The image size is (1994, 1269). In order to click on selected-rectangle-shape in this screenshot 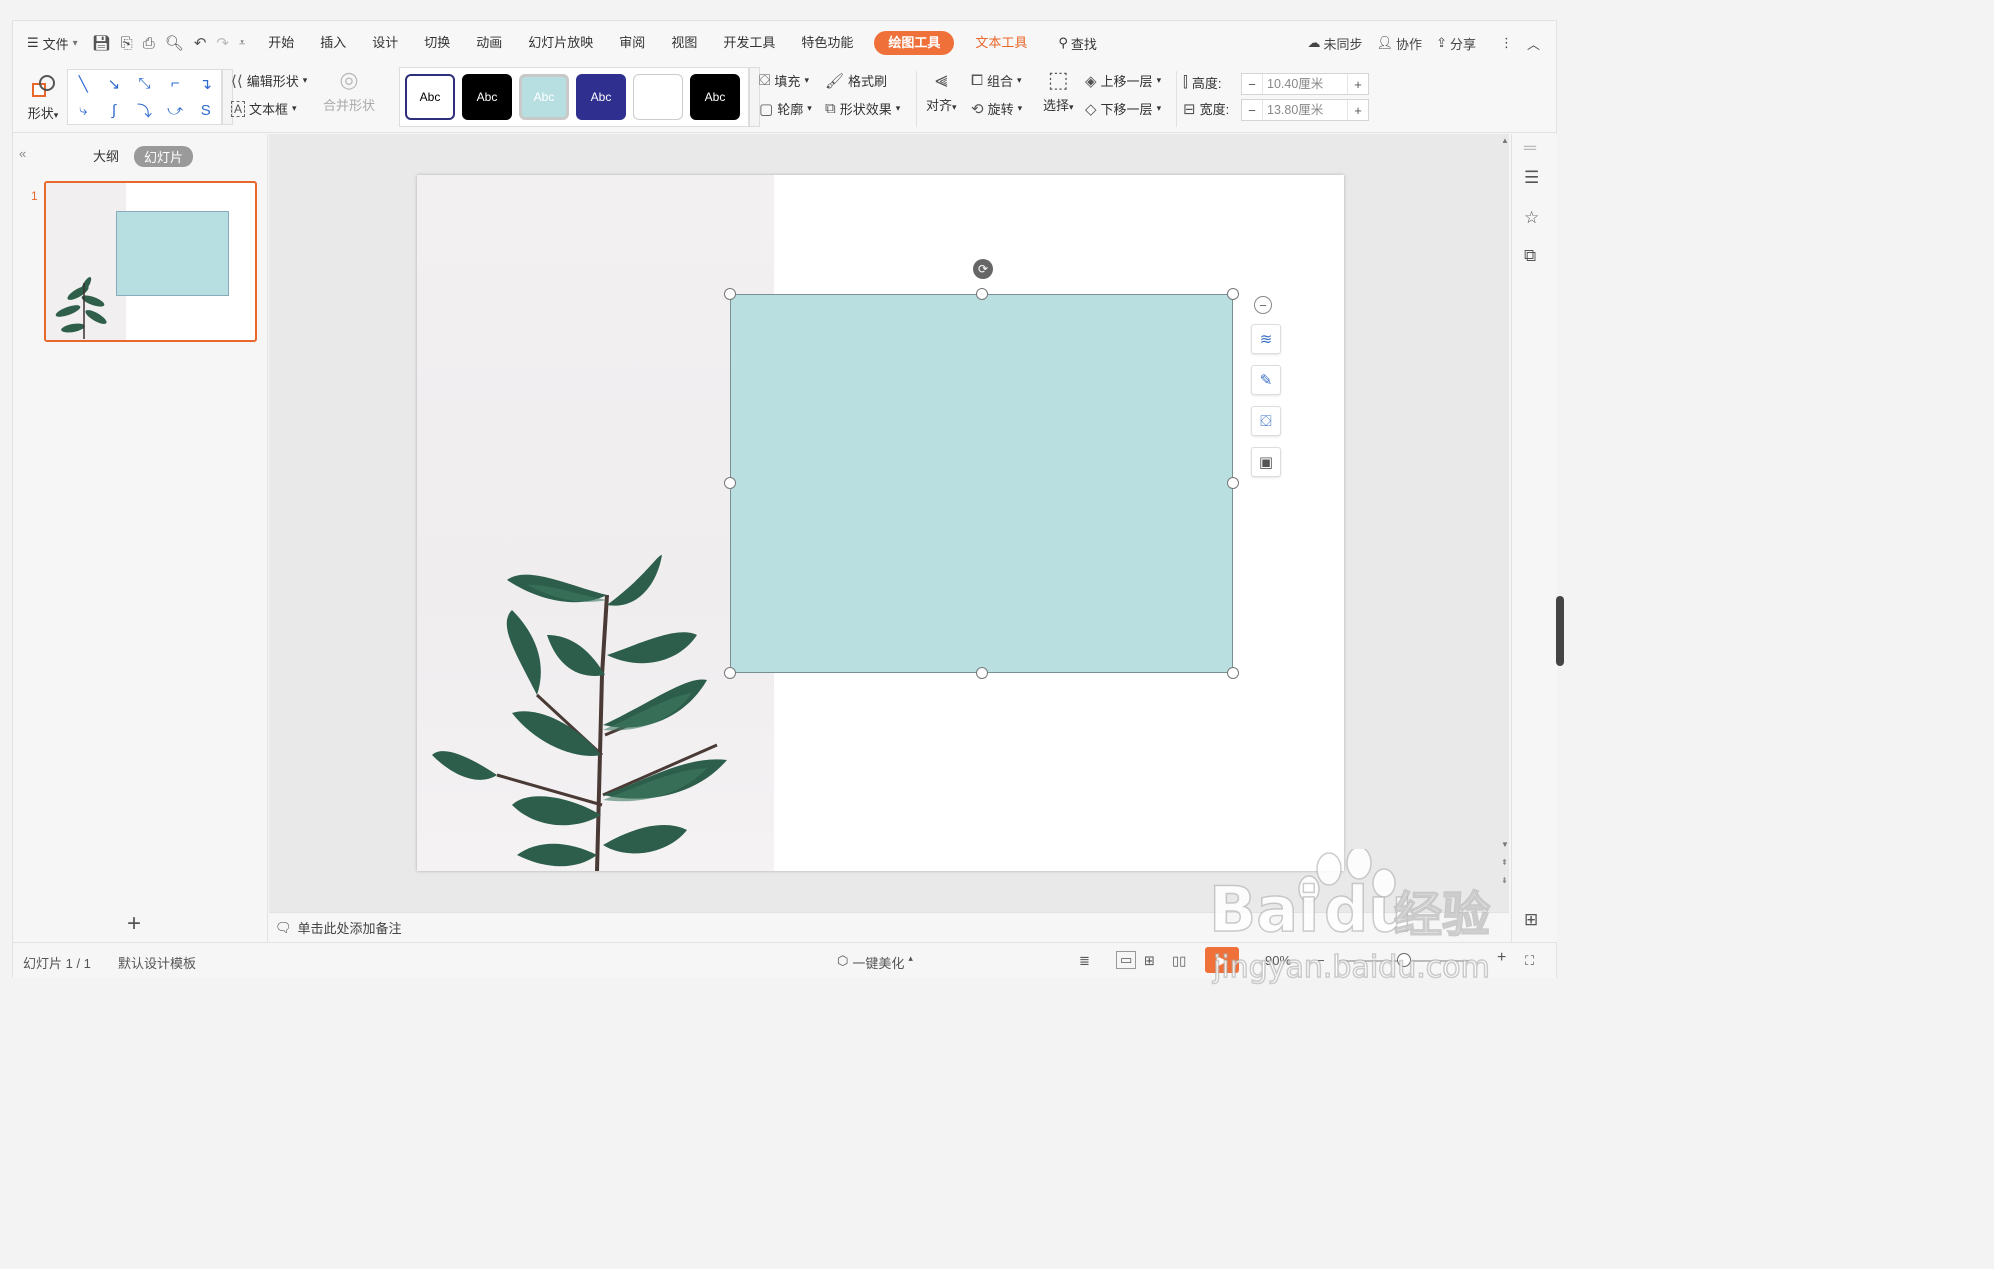, I will do `click(981, 483)`.